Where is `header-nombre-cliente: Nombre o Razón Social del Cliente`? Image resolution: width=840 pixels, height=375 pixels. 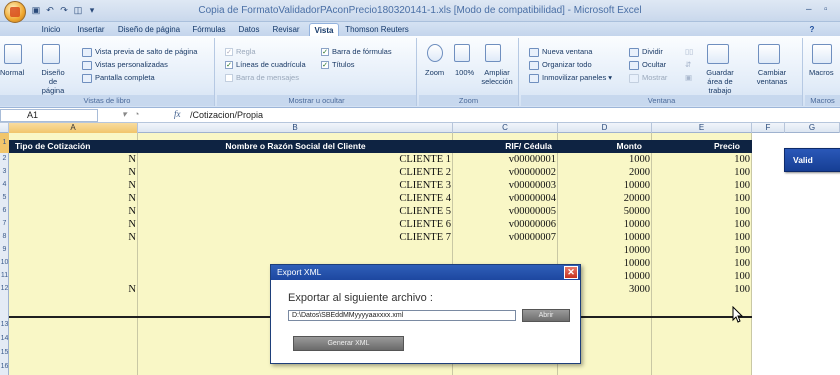 header-nombre-cliente: Nombre o Razón Social del Cliente is located at coordinates (295, 146).